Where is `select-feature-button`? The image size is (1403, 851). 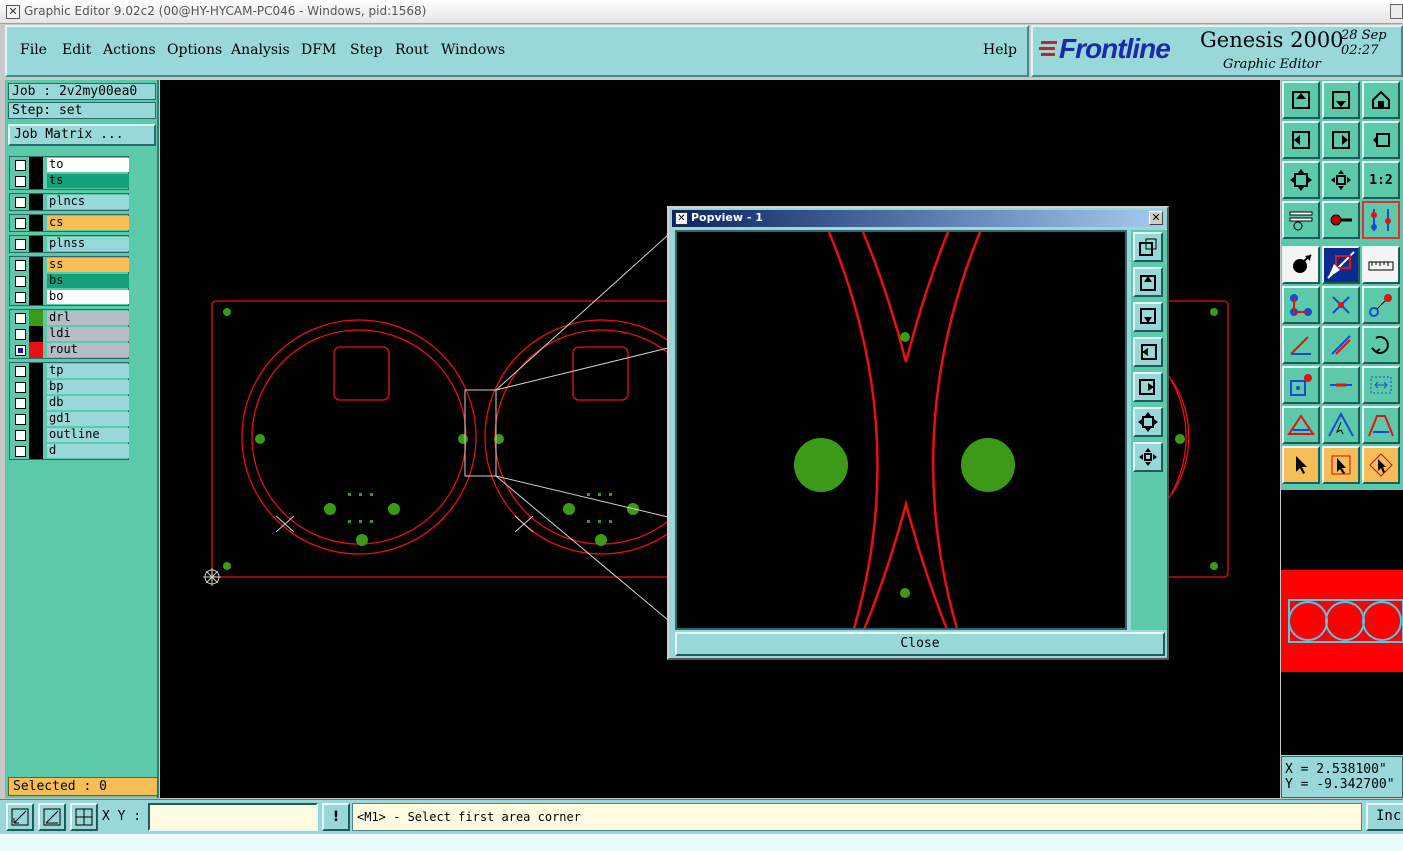
select-feature-button is located at coordinates (1301, 265).